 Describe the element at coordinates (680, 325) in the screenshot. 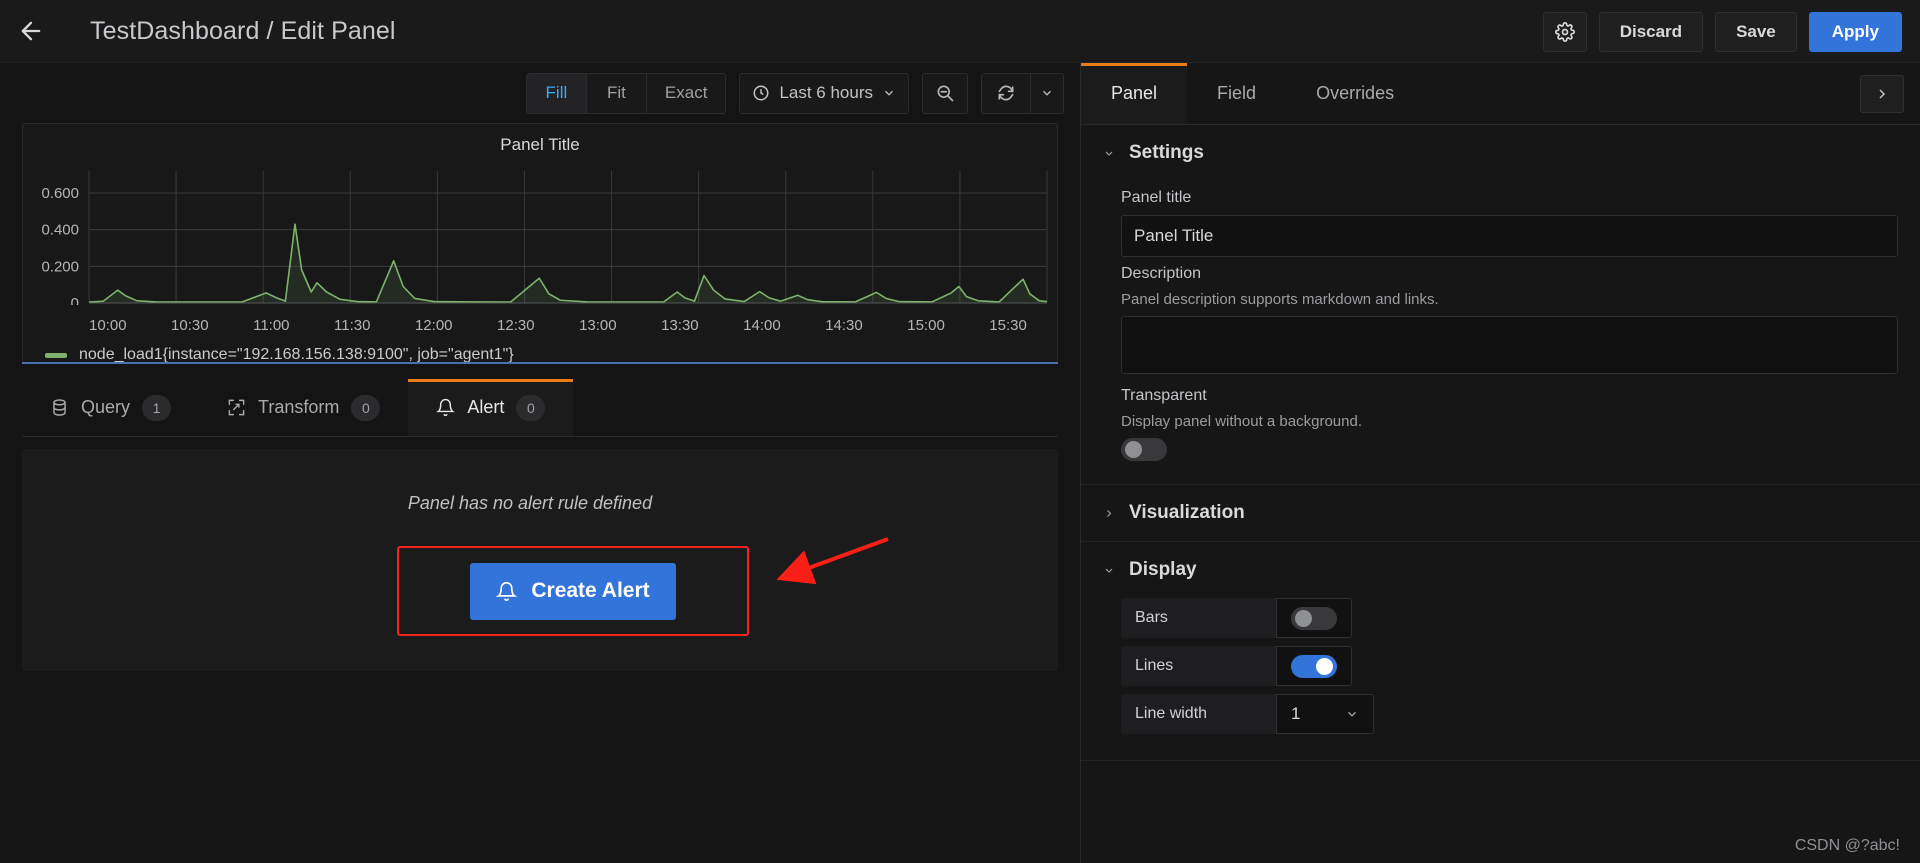

I see `x-tick: 13:30` at that location.